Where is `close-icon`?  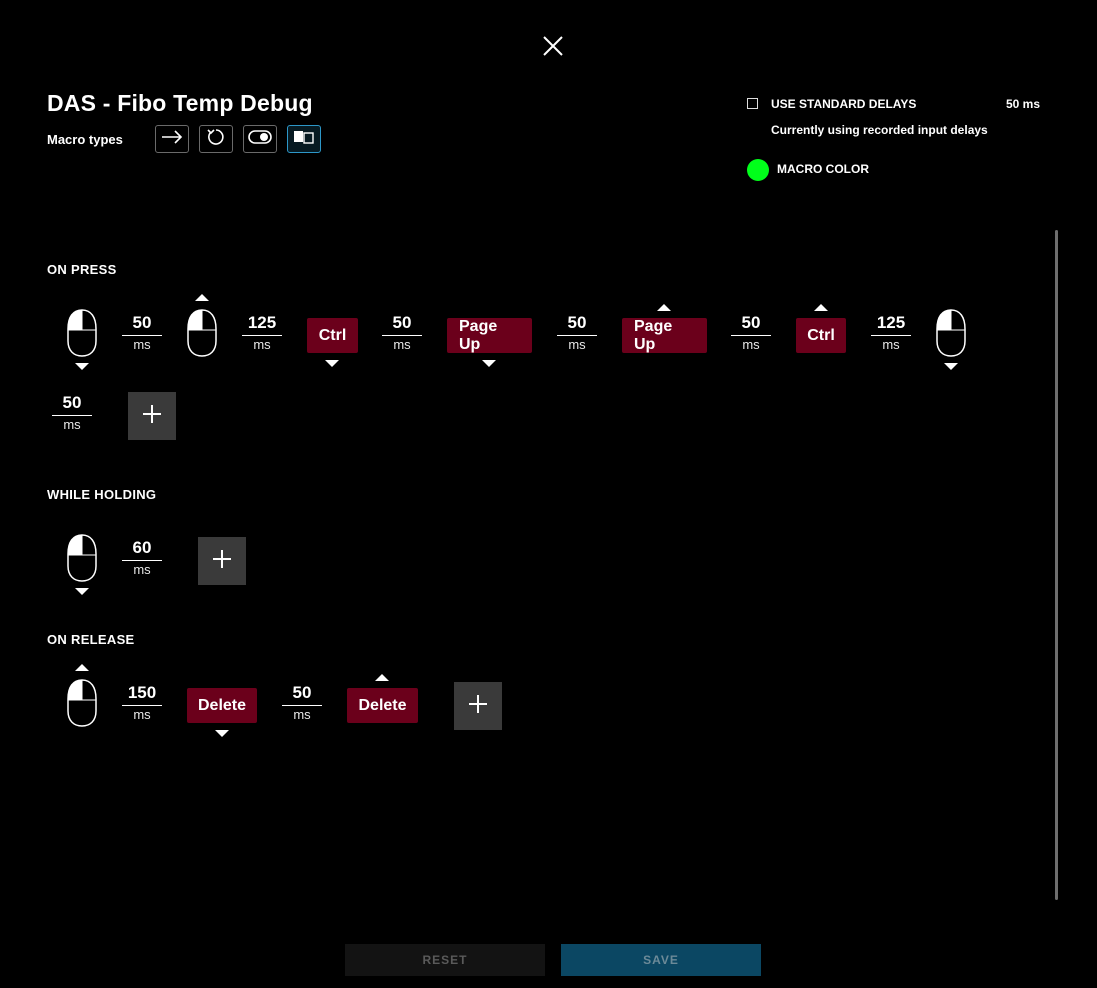 close-icon is located at coordinates (553, 46).